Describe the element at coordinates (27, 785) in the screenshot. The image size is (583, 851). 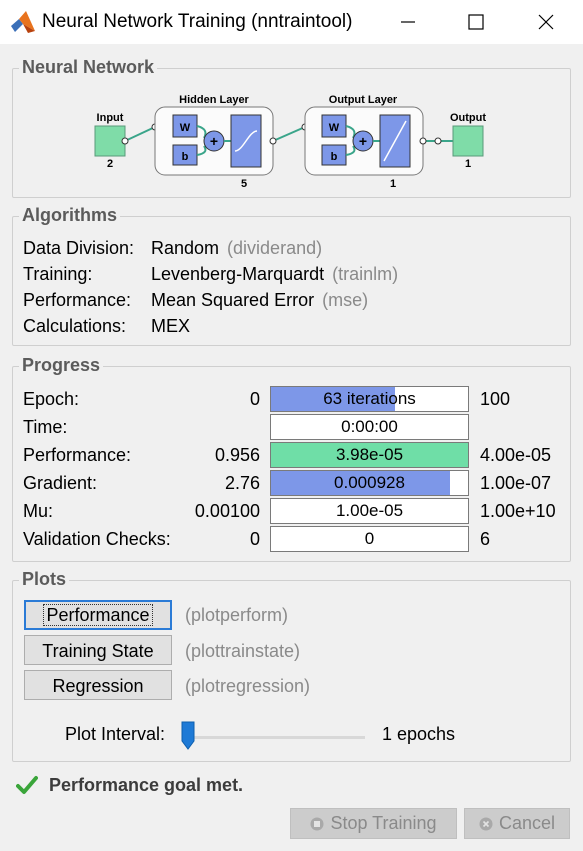
I see `checkmark-icon` at that location.